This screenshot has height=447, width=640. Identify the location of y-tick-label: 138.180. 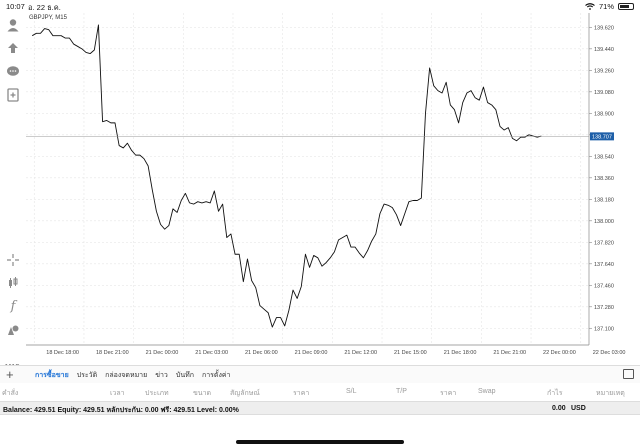
(604, 200).